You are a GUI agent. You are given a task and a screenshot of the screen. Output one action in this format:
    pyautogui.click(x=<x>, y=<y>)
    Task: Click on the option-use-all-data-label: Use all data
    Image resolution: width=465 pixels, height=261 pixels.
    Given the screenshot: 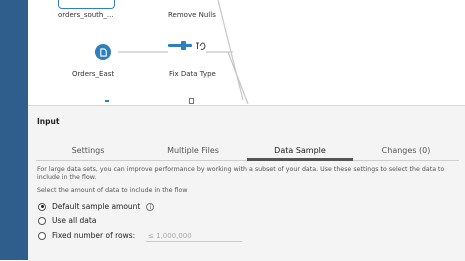 What is the action you would take?
    pyautogui.click(x=74, y=220)
    